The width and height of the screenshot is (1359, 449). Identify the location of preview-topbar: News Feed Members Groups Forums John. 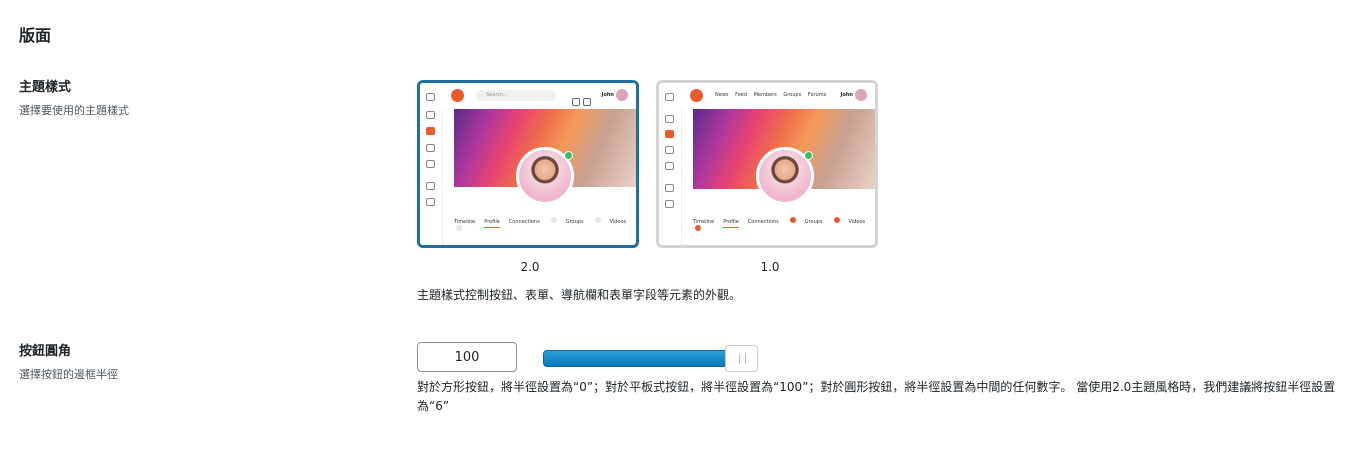
(778, 96).